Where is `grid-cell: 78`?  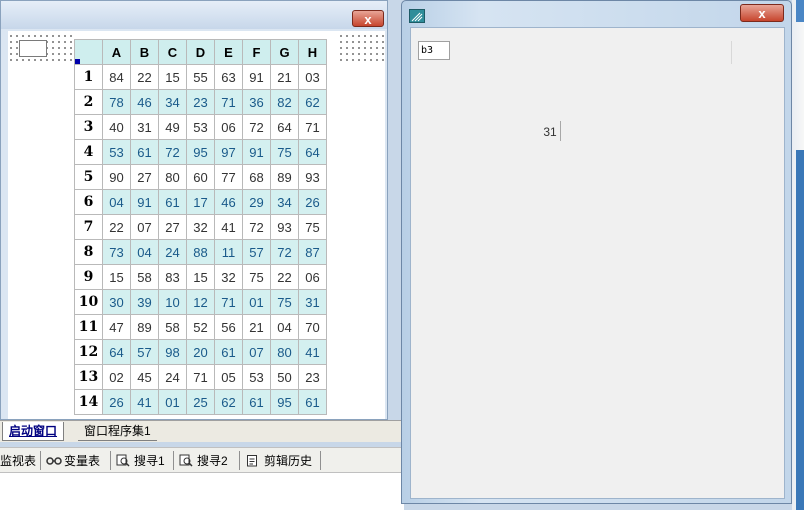 grid-cell: 78 is located at coordinates (116, 102).